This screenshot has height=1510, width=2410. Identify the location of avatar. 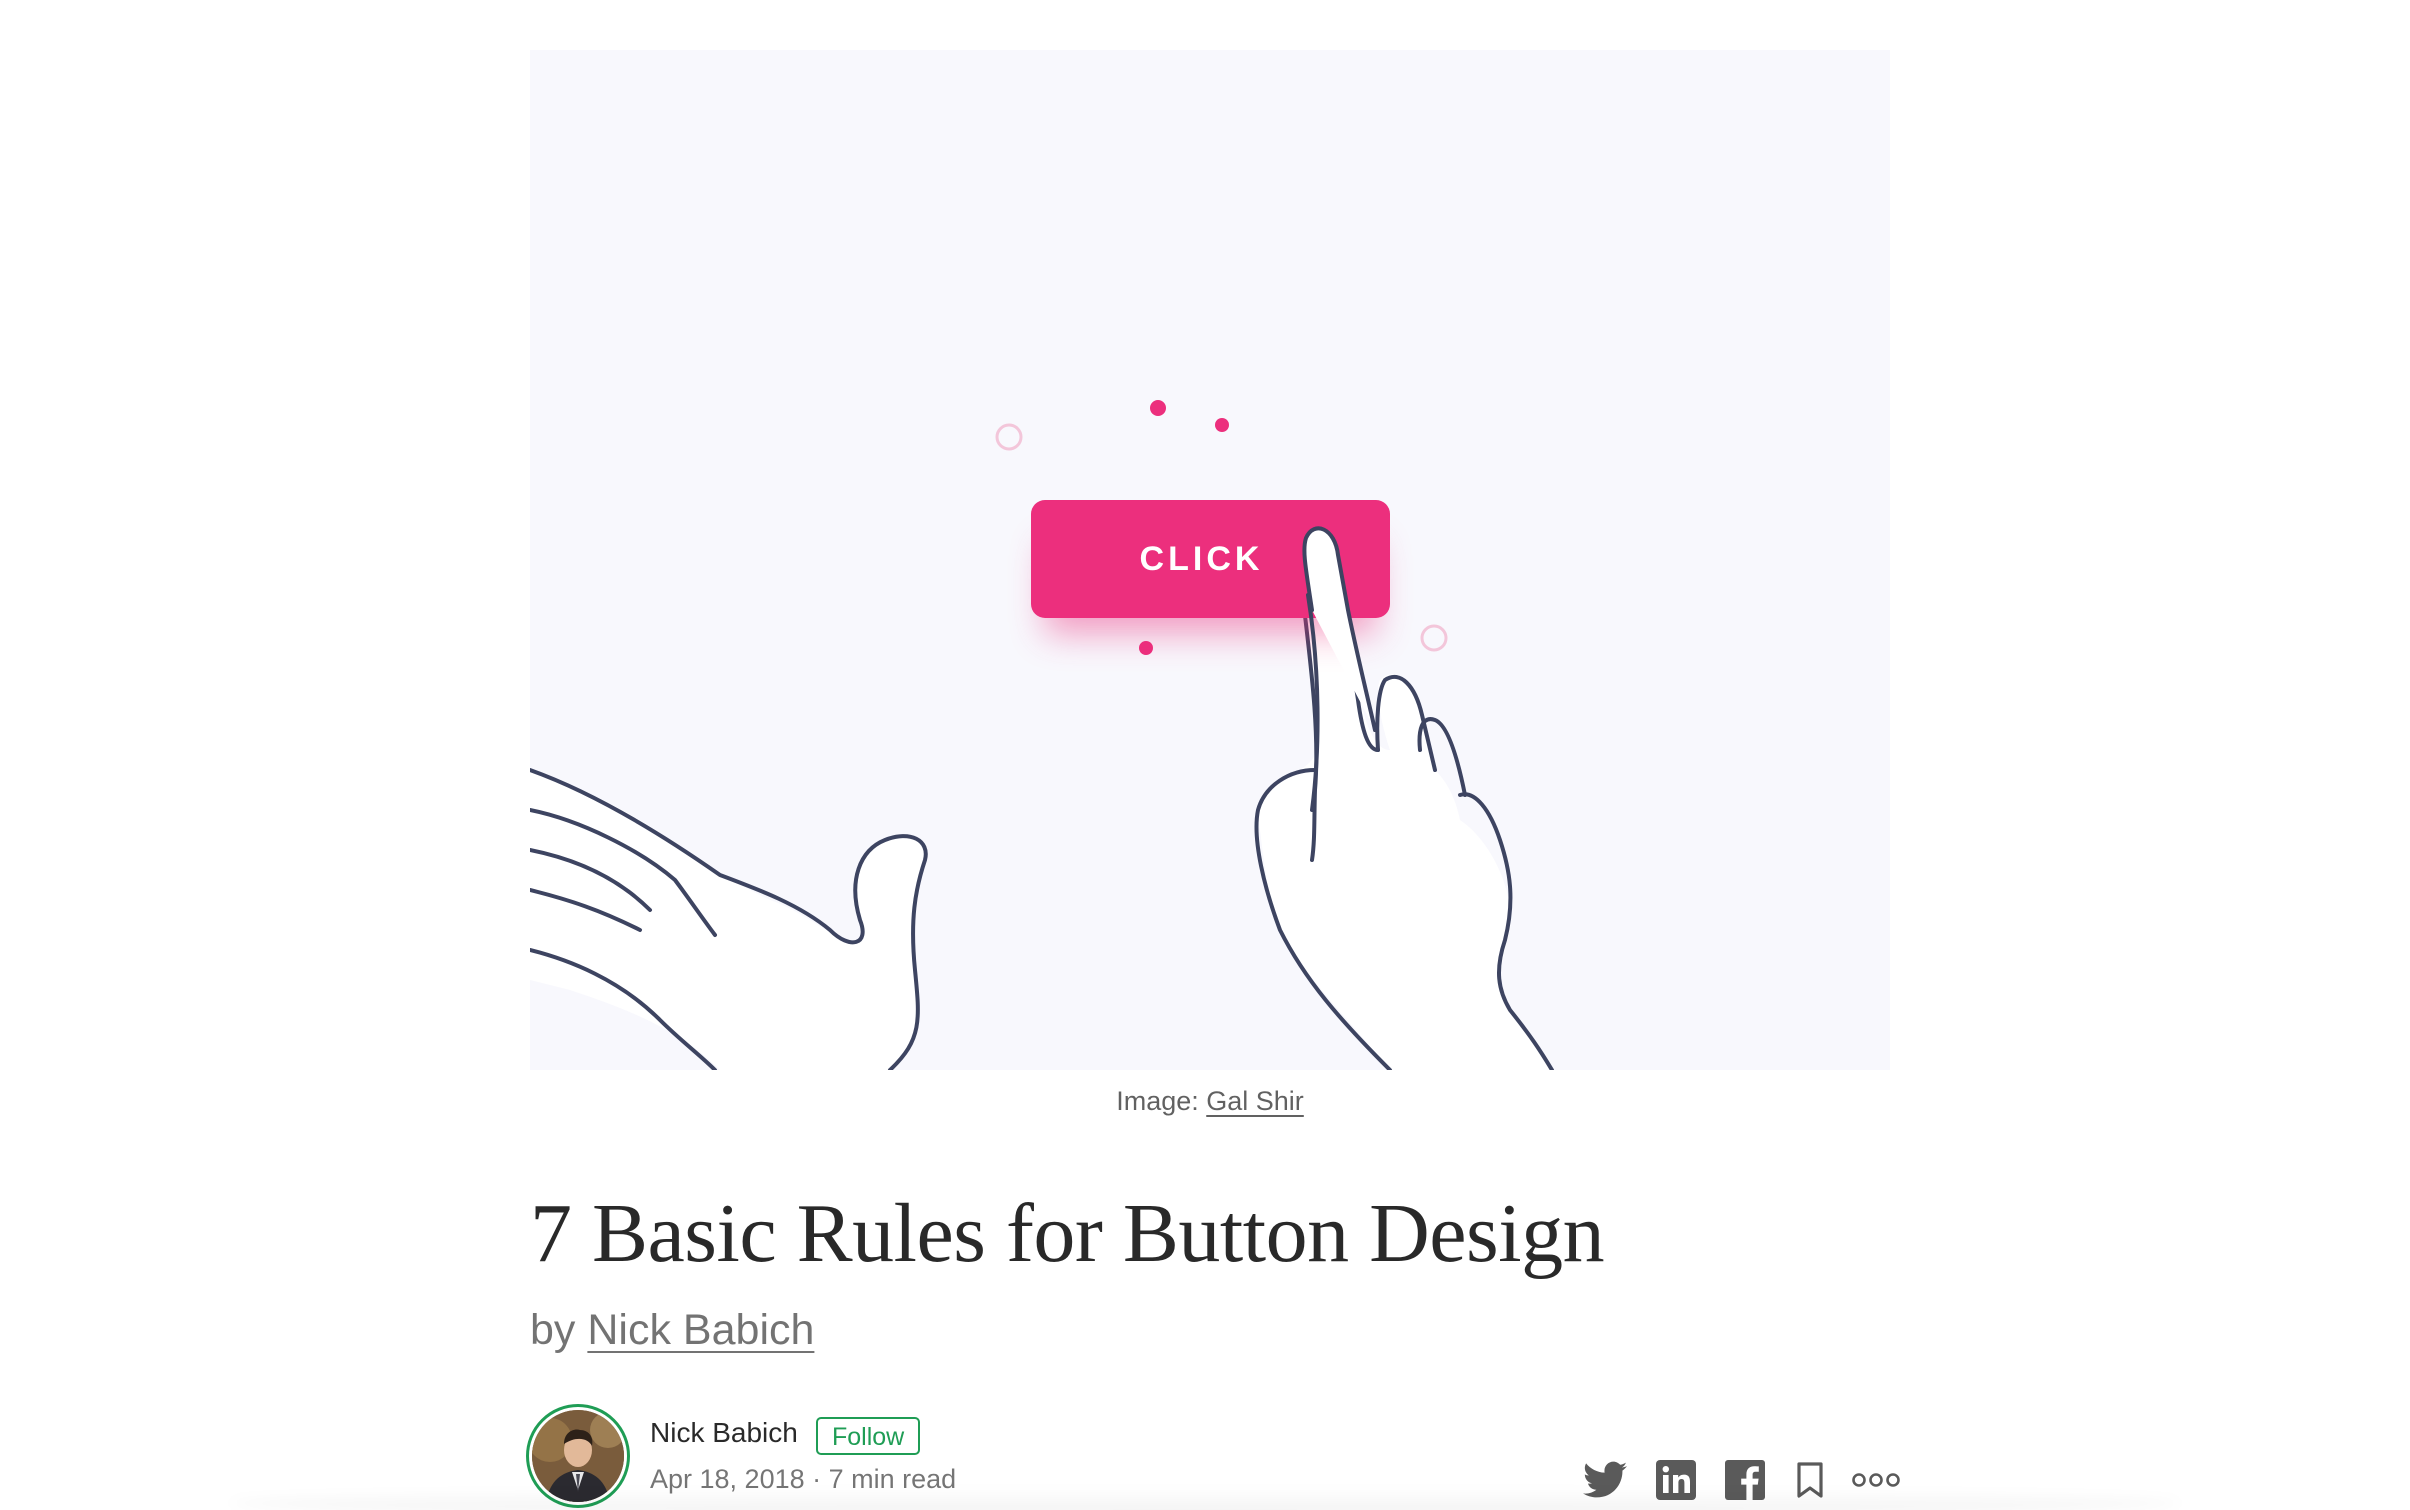
(578, 1456).